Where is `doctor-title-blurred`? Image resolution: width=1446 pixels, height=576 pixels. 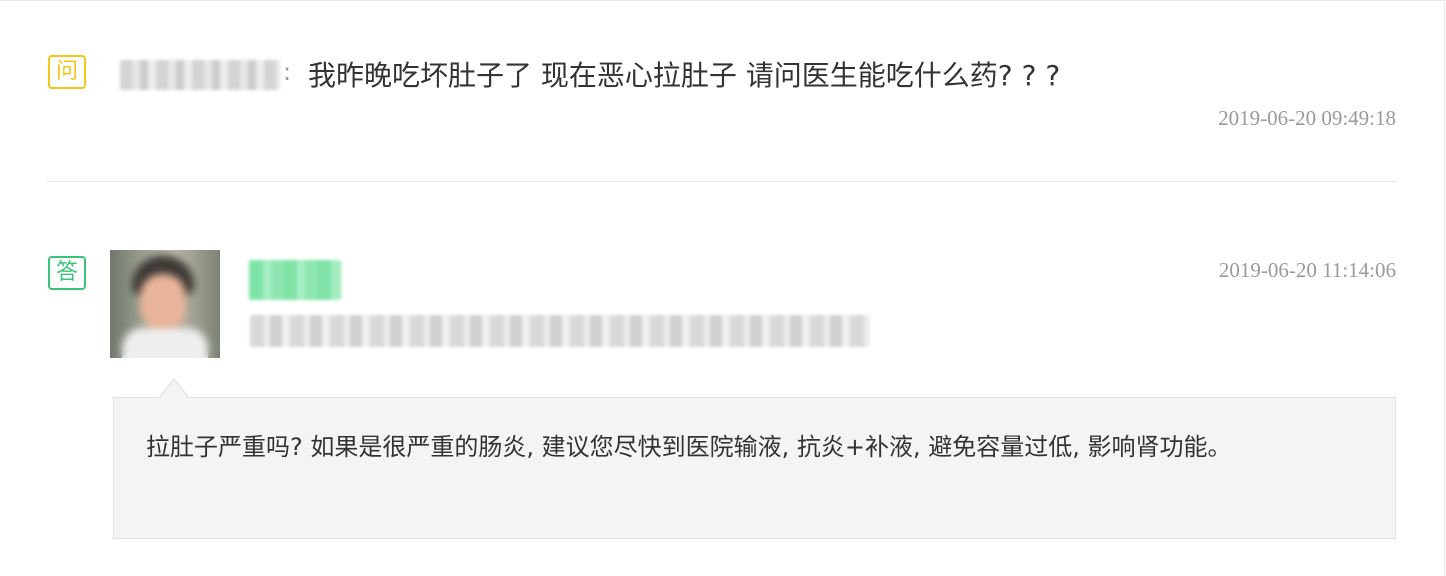
doctor-title-blurred is located at coordinates (560, 331).